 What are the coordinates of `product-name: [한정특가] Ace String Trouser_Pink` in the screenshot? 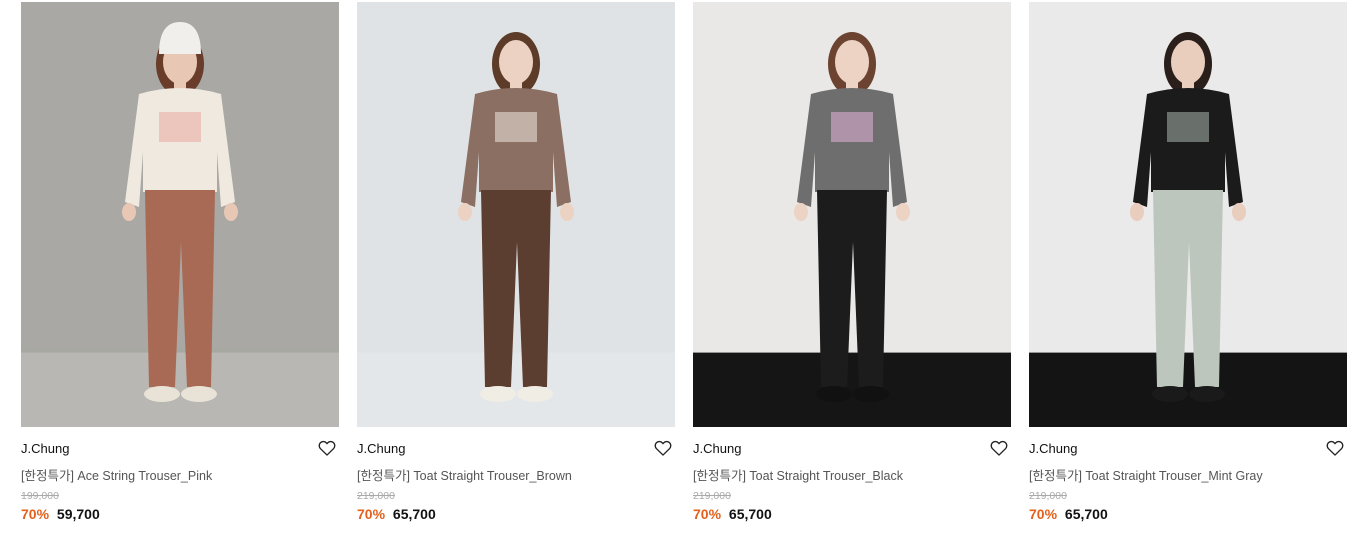 It's located at (116, 474).